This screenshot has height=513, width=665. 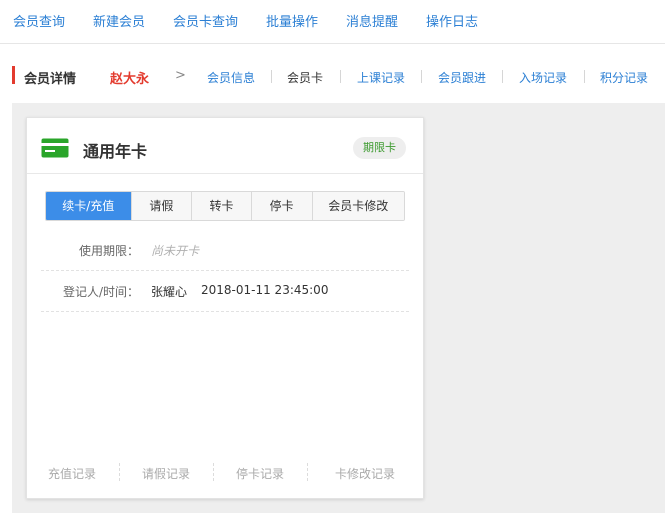 What do you see at coordinates (292, 20) in the screenshot?
I see `nav-batch-ops: 批量操作` at bounding box center [292, 20].